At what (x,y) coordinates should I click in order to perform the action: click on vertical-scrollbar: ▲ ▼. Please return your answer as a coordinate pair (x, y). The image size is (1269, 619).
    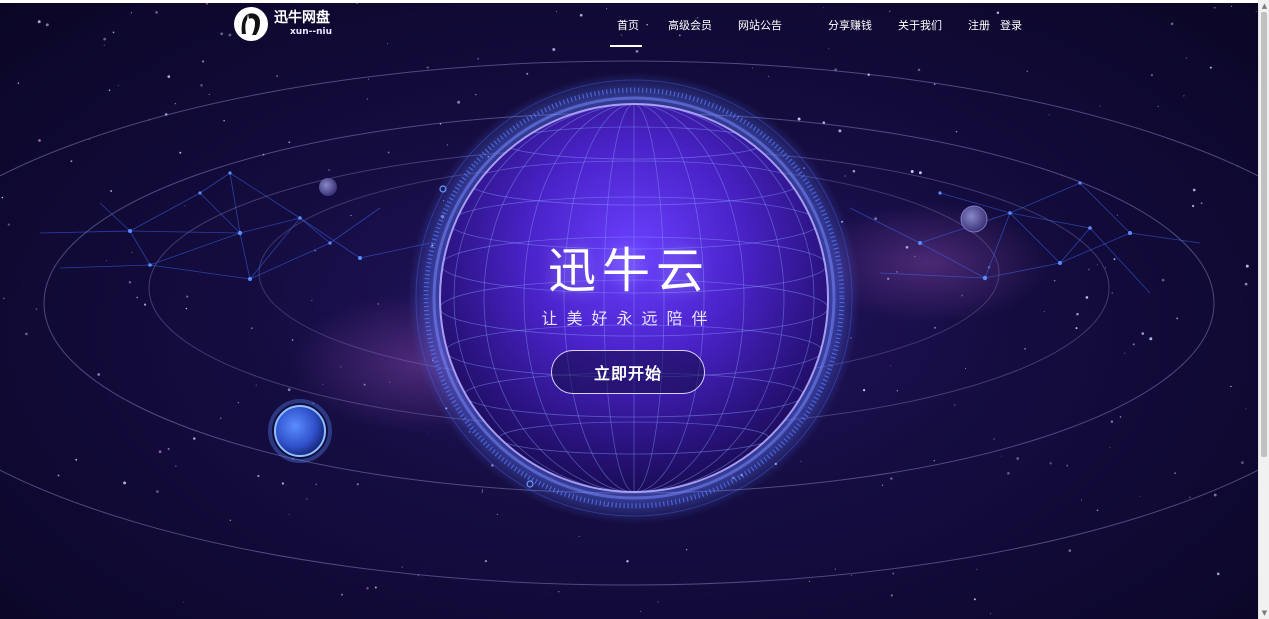
    Looking at the image, I should click on (1263, 309).